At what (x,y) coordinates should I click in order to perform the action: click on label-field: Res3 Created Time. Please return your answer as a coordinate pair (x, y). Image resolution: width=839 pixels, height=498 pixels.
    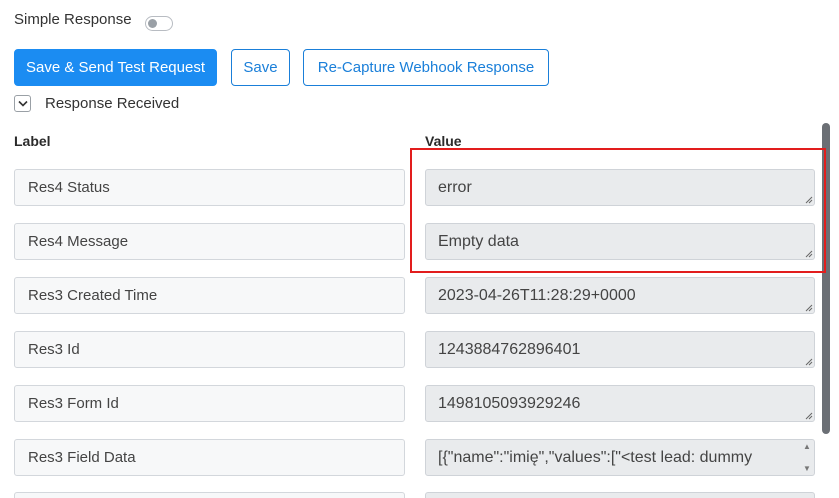
    Looking at the image, I should click on (209, 295).